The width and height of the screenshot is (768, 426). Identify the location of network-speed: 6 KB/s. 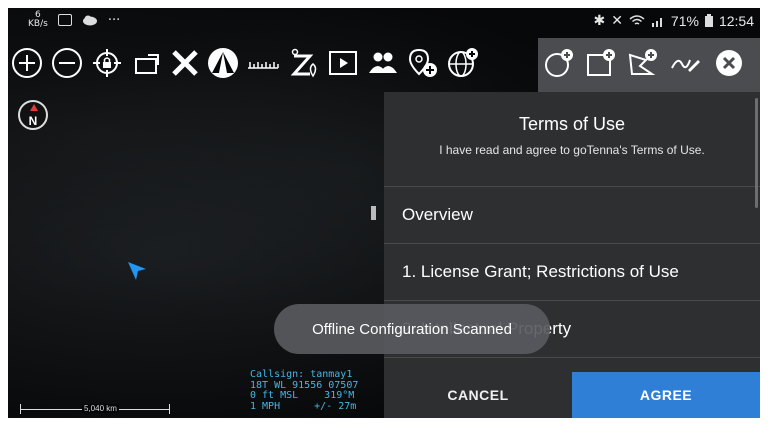
(38, 20).